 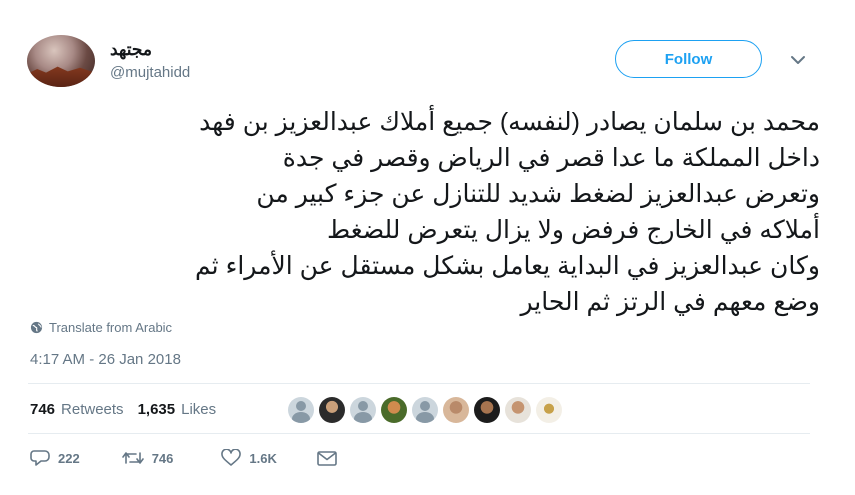 I want to click on retweets-label: Retweets, so click(x=92, y=409).